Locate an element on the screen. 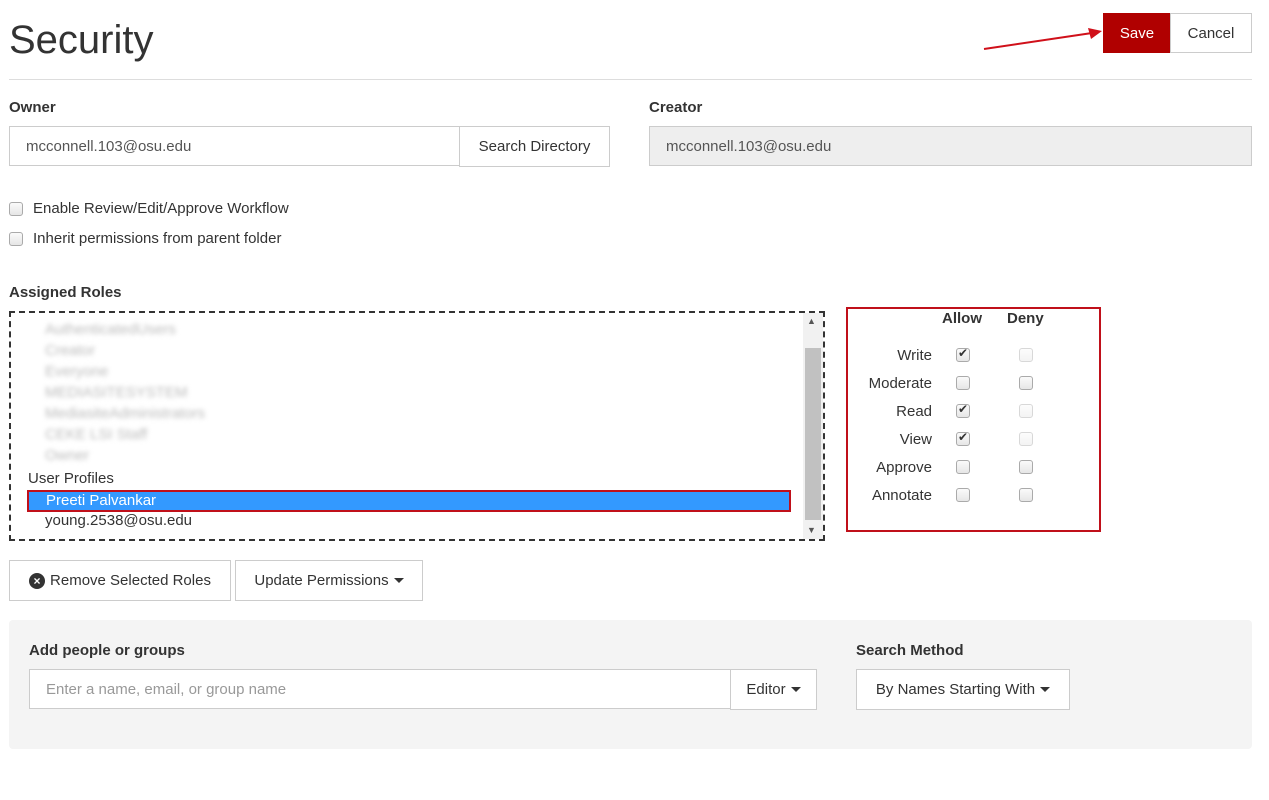  permission-label-annotate: Annotate is located at coordinates (901, 495).